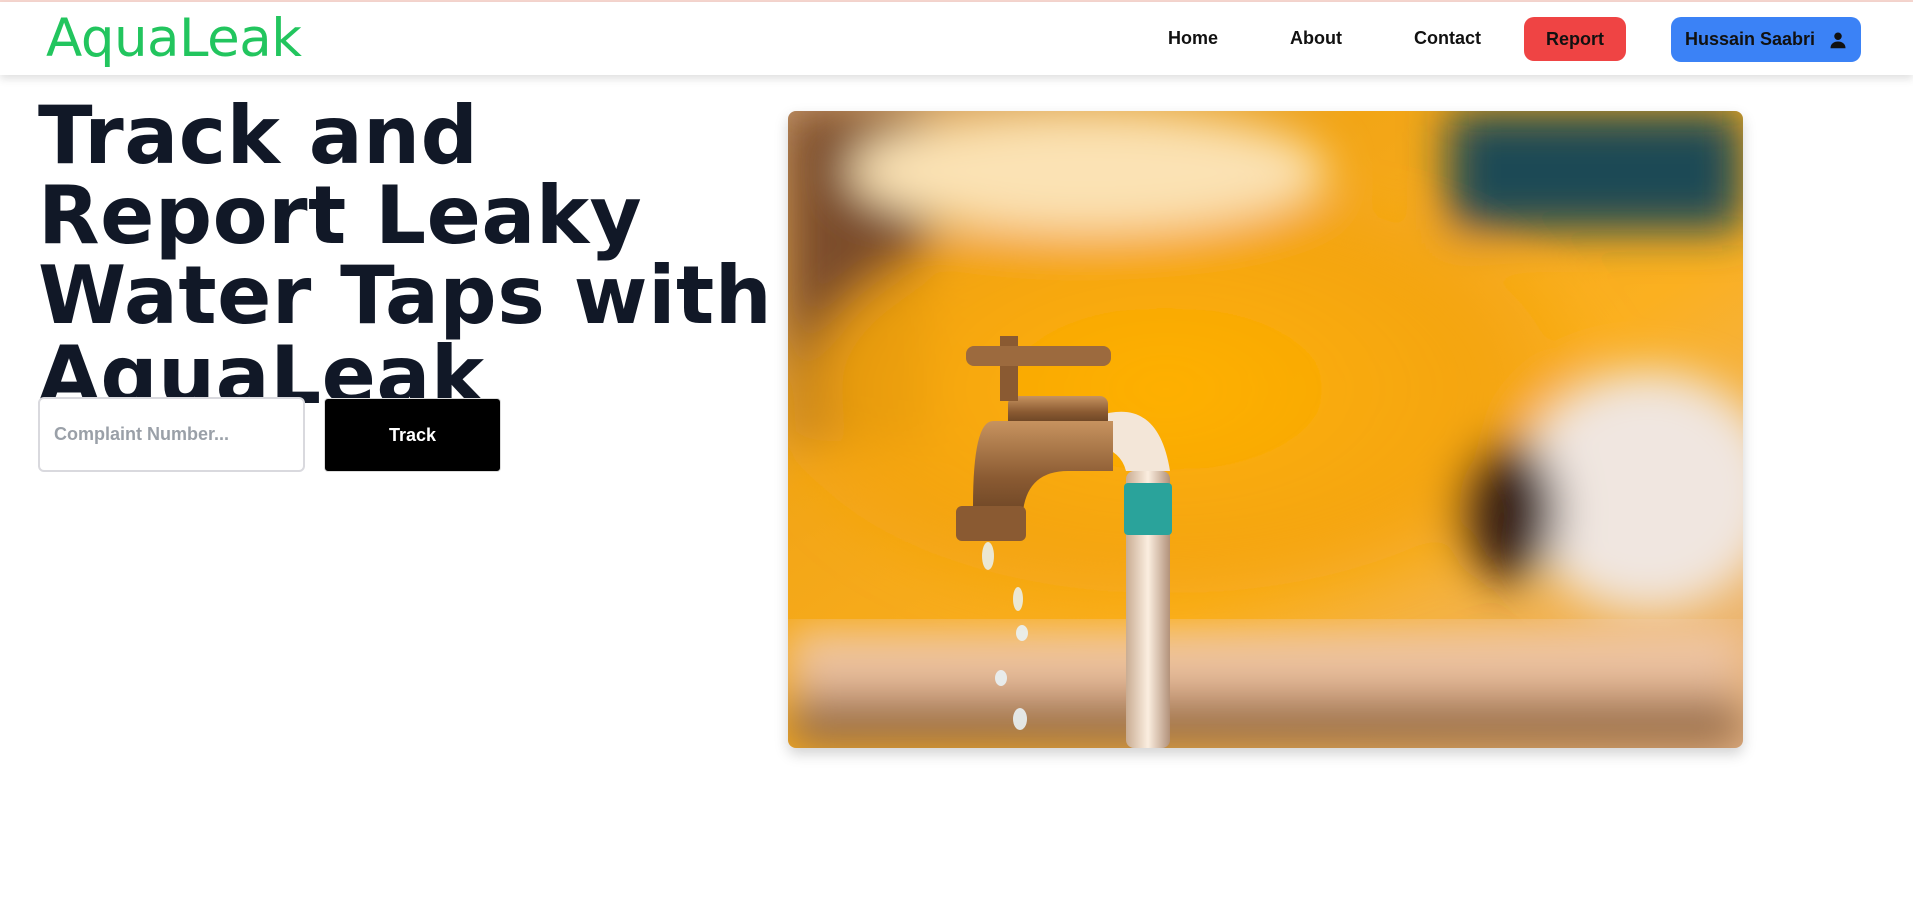 This screenshot has height=909, width=1913. What do you see at coordinates (1838, 40) in the screenshot?
I see `user-icon` at bounding box center [1838, 40].